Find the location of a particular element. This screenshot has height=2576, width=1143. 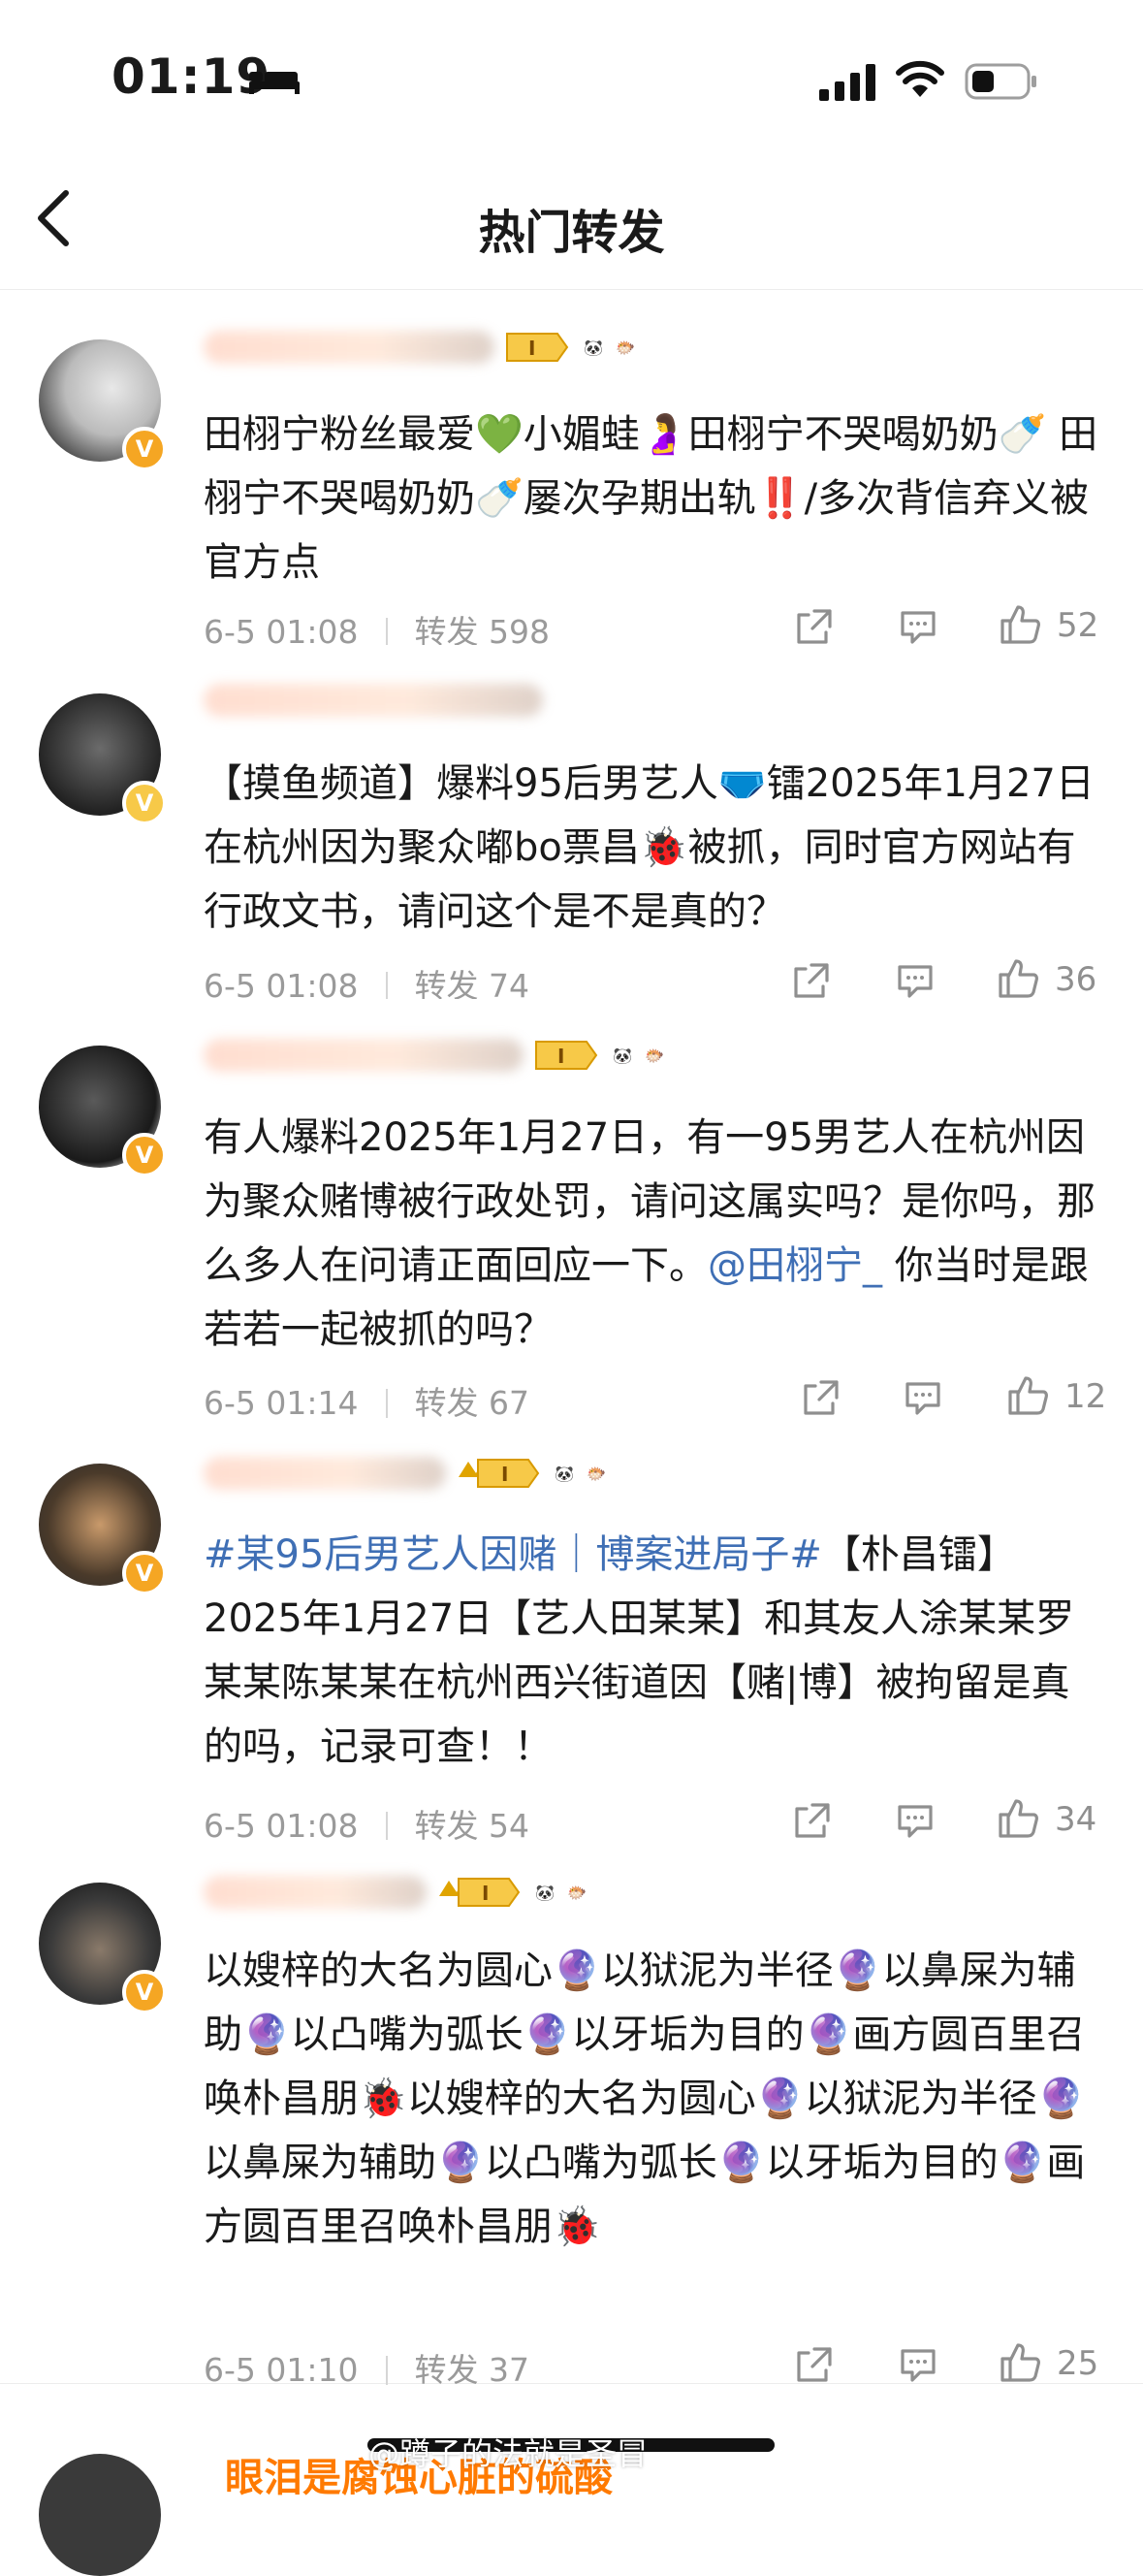

avatar-next-item is located at coordinates (100, 2515).